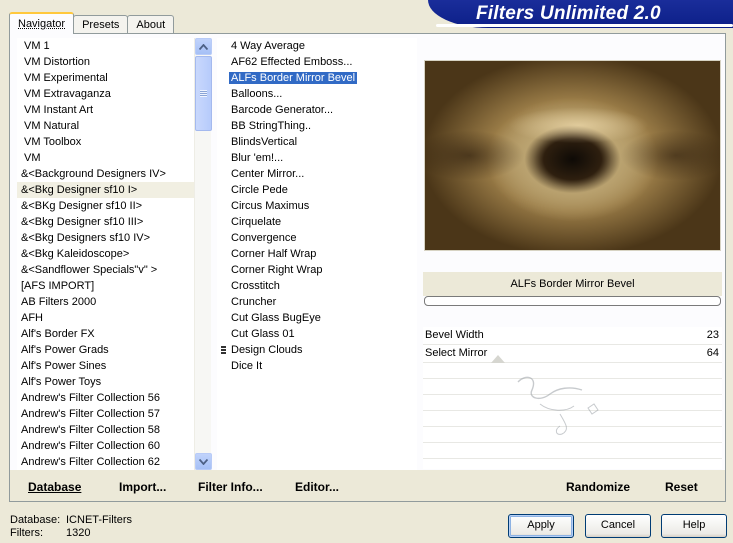 The width and height of the screenshot is (733, 543). I want to click on category-item: Alf's Power Sines, so click(105, 366).